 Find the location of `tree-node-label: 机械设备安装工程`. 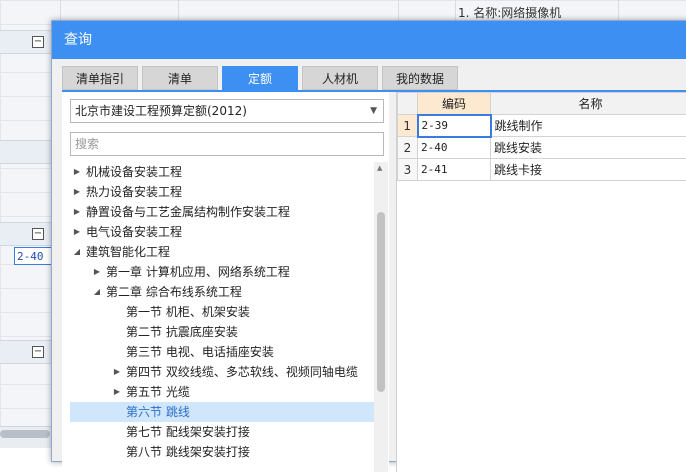

tree-node-label: 机械设备安装工程 is located at coordinates (134, 172).